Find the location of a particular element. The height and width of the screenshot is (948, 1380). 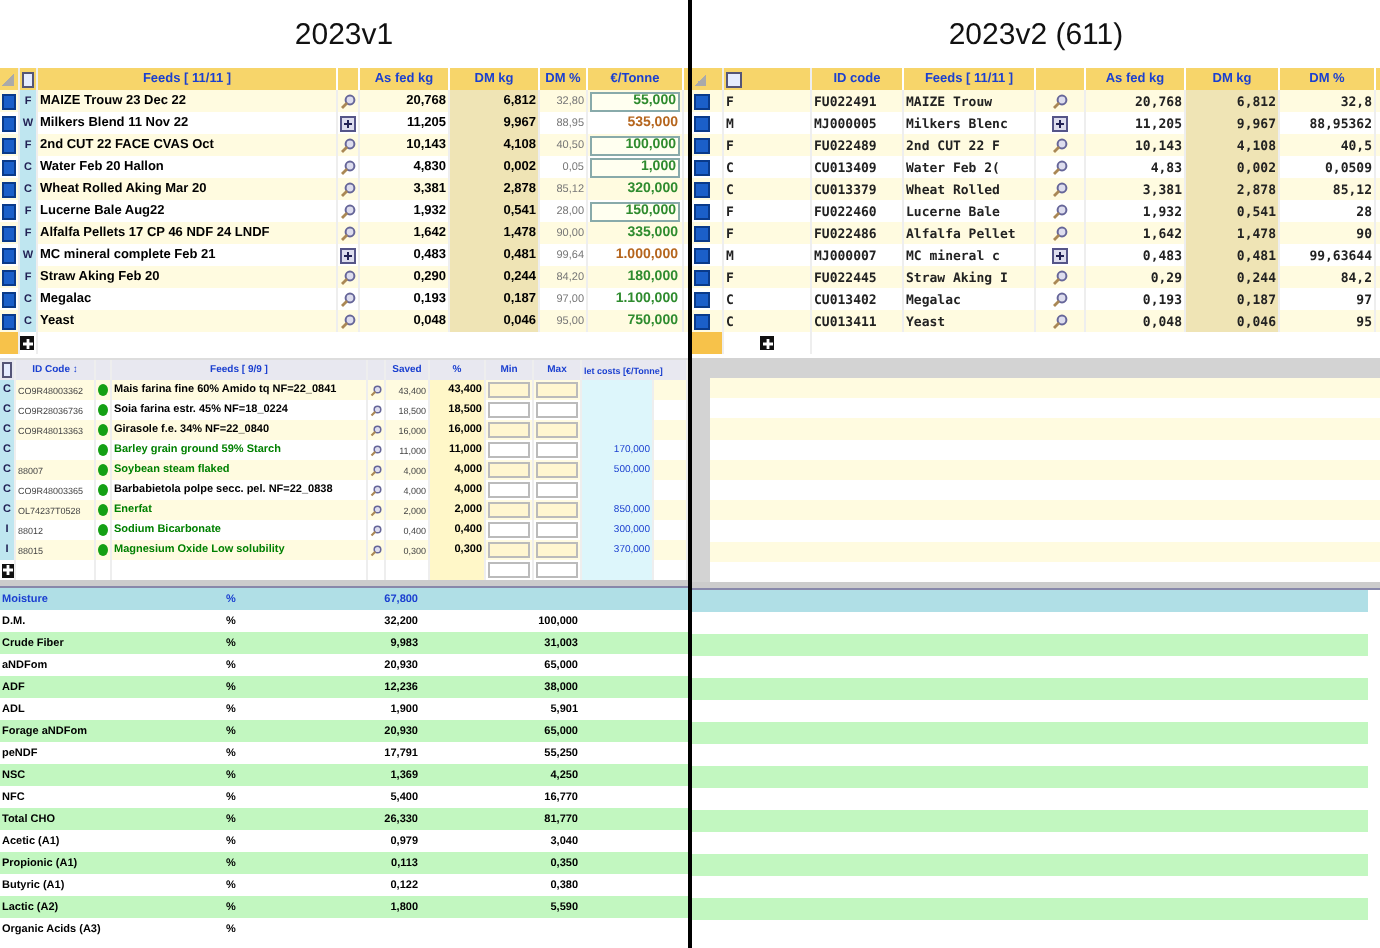

grid-title: 2023v2 (611) is located at coordinates (1036, 35).